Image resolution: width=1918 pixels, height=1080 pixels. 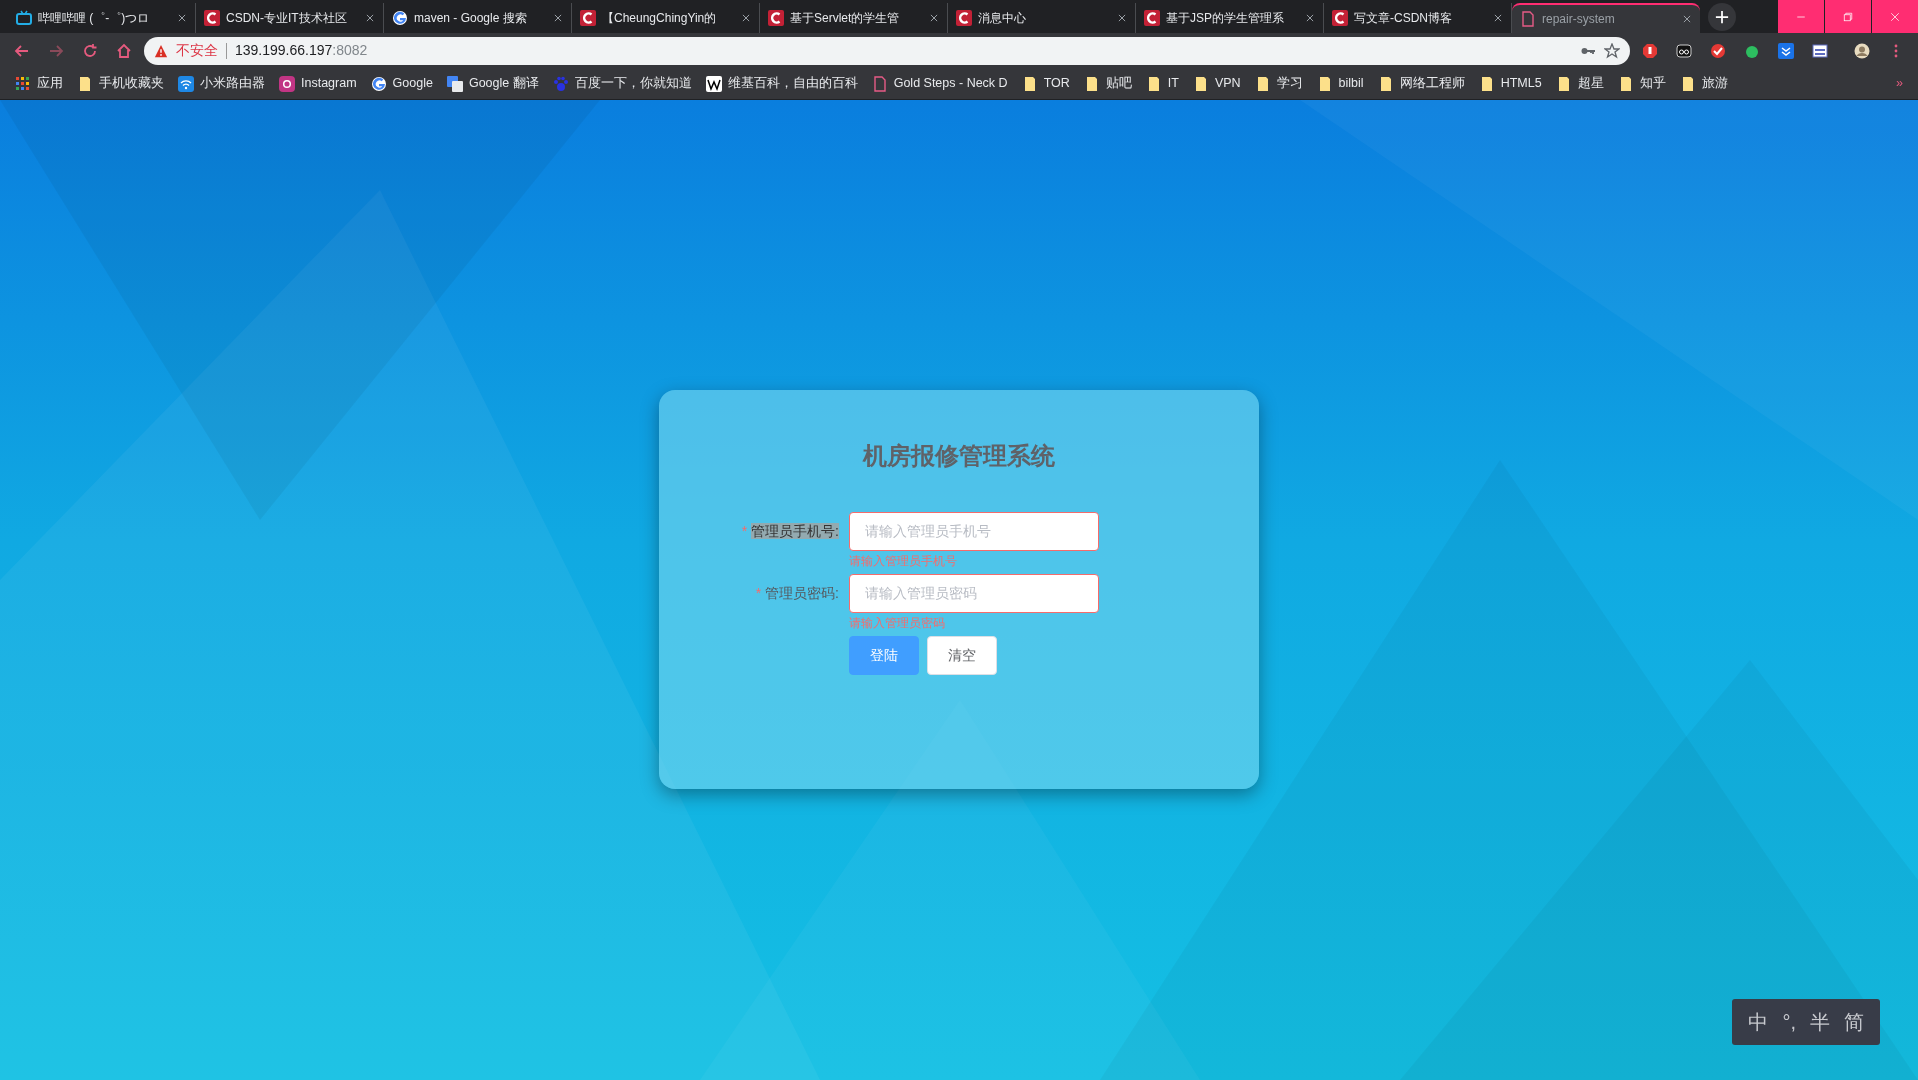 I want to click on download-icon, so click(x=1786, y=50).